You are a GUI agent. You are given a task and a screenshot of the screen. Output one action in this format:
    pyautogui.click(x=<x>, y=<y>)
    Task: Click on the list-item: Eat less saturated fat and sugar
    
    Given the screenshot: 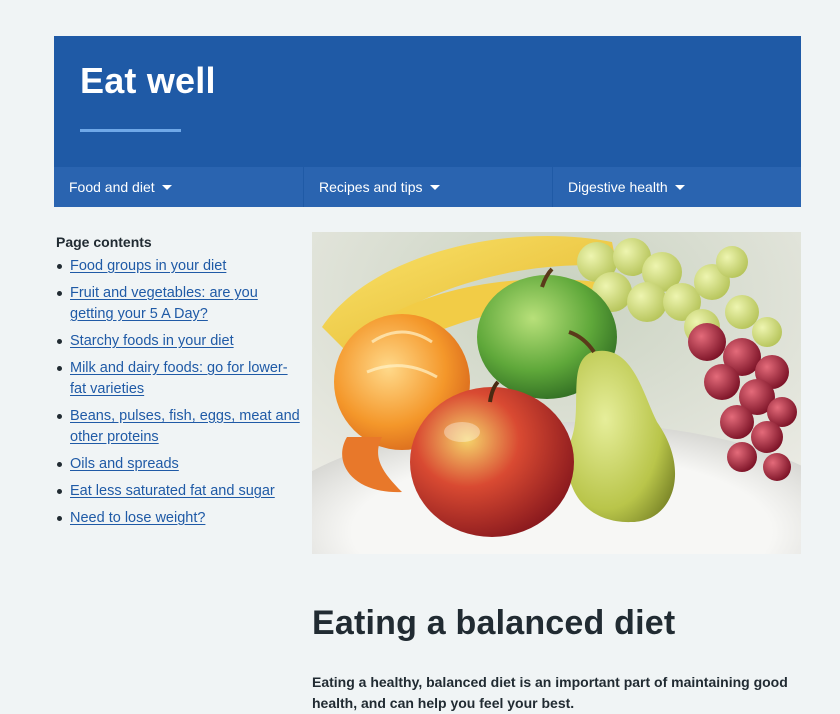 What is the action you would take?
    pyautogui.click(x=178, y=491)
    